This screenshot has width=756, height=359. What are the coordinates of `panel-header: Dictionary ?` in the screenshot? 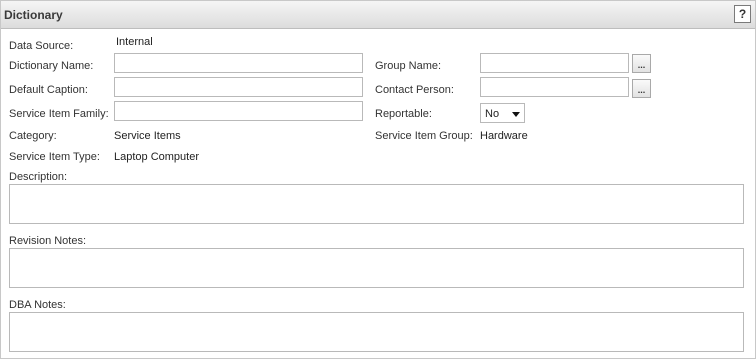 It's located at (378, 15).